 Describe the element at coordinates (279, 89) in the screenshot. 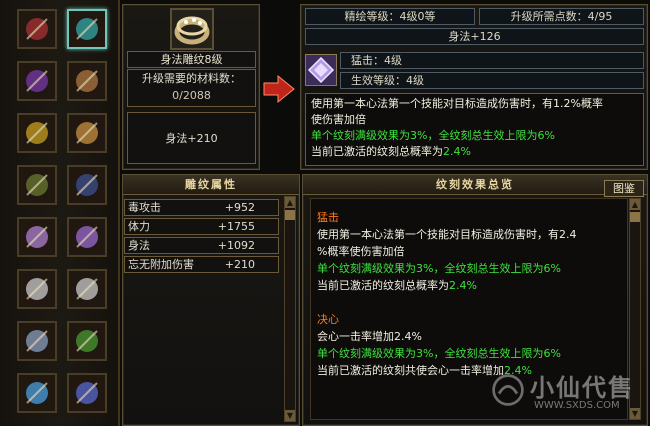

I see `arrow-right-icon` at that location.